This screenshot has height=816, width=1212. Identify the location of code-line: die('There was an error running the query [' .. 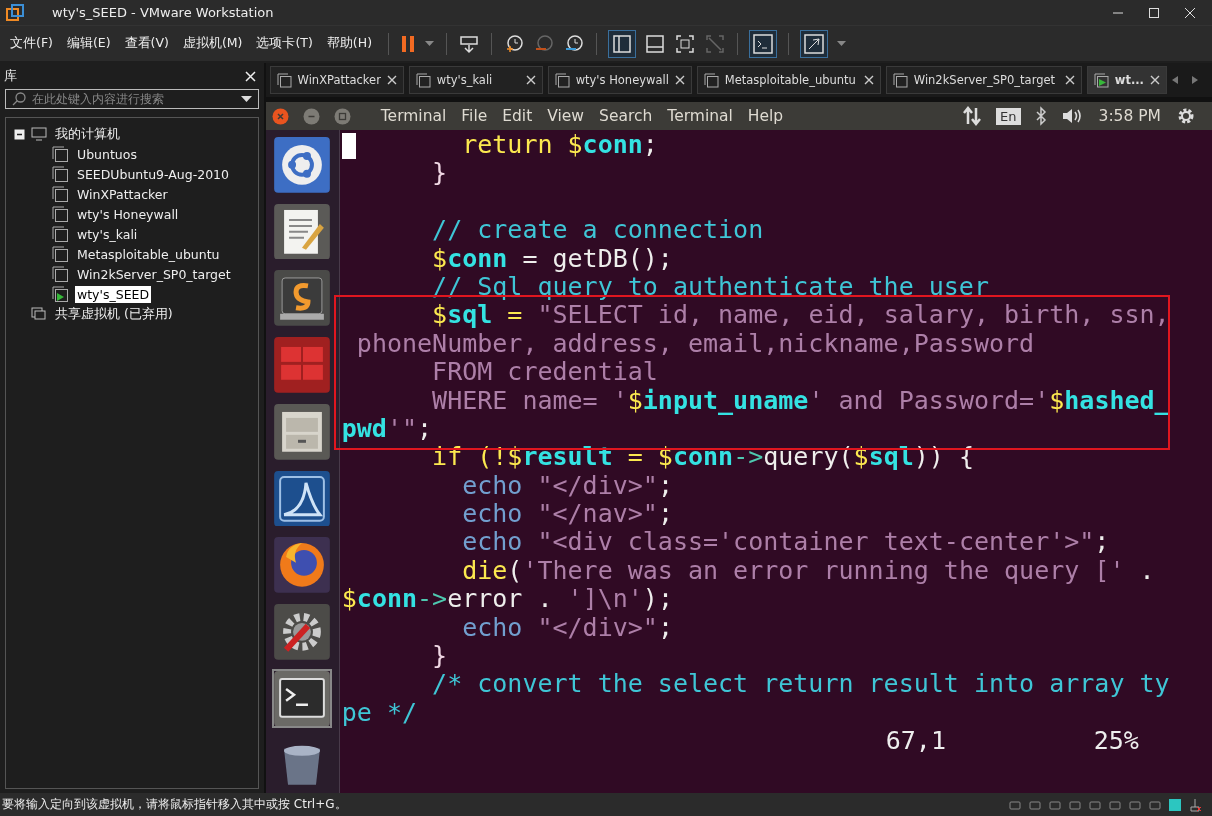
(808, 570).